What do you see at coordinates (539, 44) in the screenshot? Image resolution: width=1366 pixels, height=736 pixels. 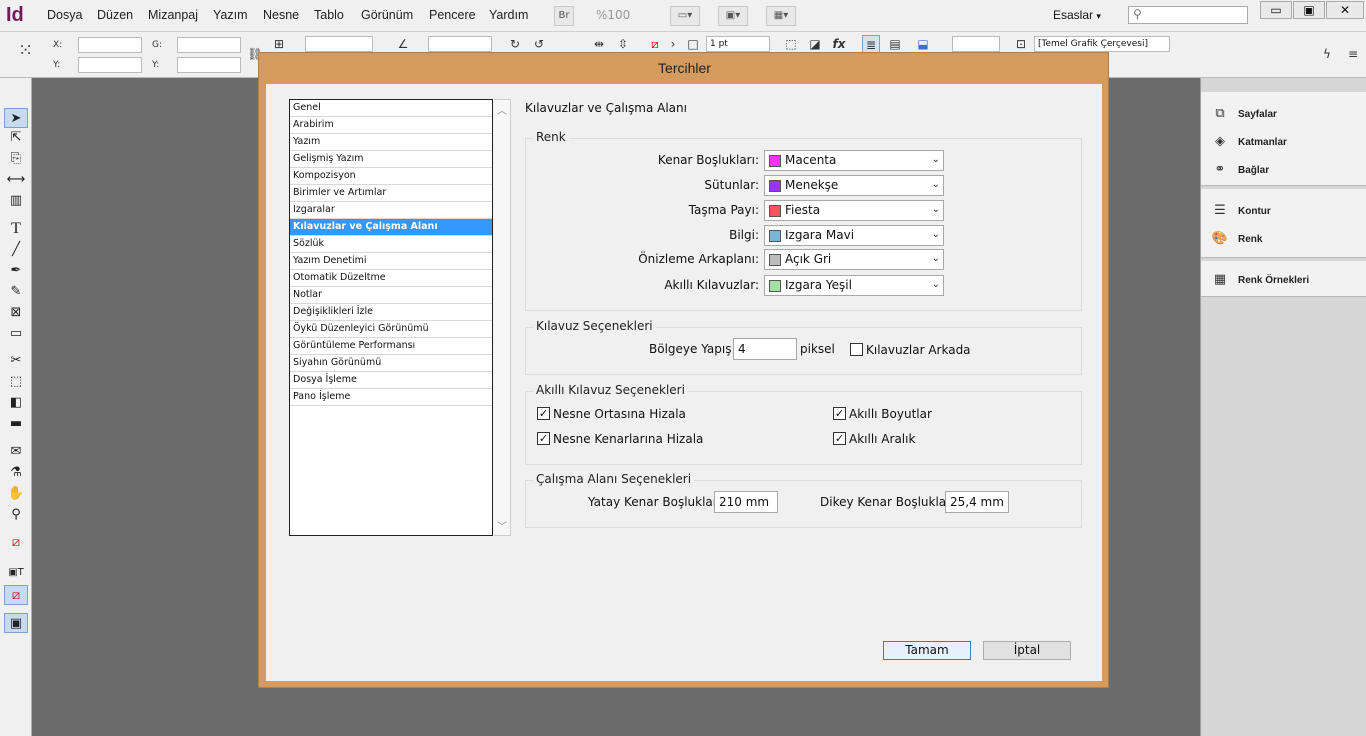 I see `rotate-ccw-icon: ↺` at bounding box center [539, 44].